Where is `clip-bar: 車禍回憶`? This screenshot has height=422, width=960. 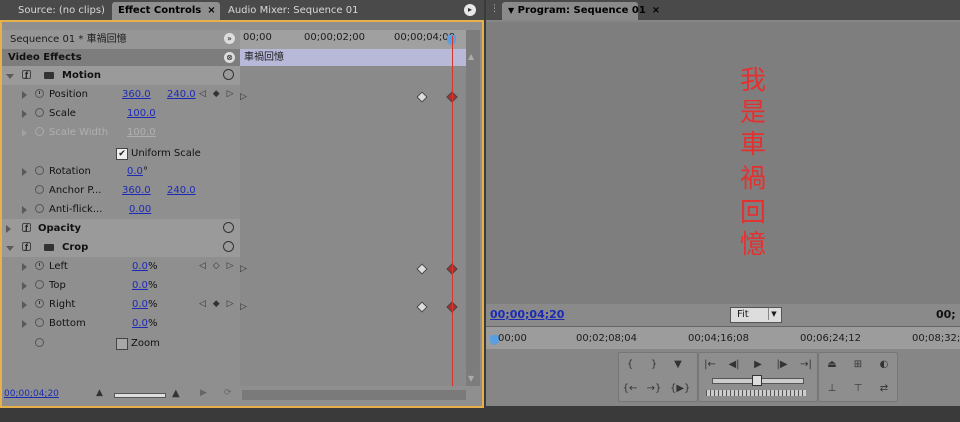 clip-bar: 車禍回憶 is located at coordinates (353, 57).